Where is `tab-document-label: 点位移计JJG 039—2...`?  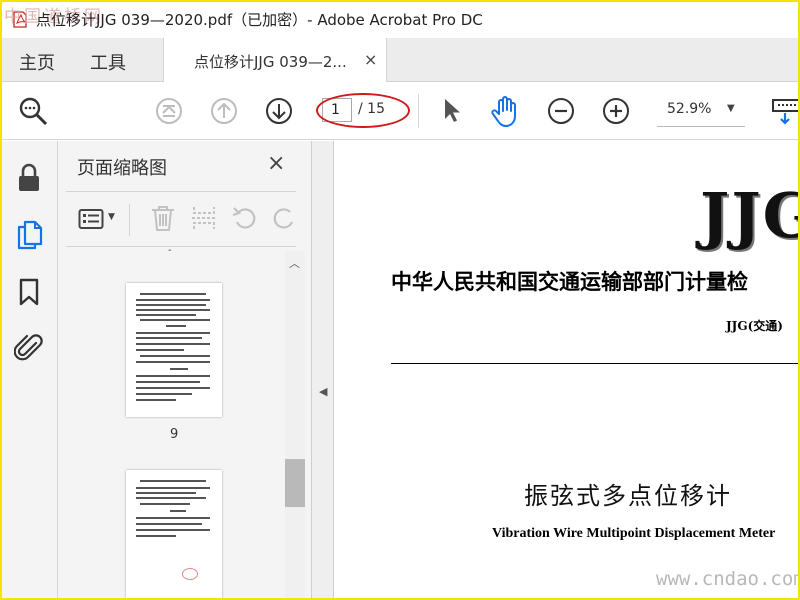
tab-document-label: 点位移计JJG 039—2... is located at coordinates (270, 62).